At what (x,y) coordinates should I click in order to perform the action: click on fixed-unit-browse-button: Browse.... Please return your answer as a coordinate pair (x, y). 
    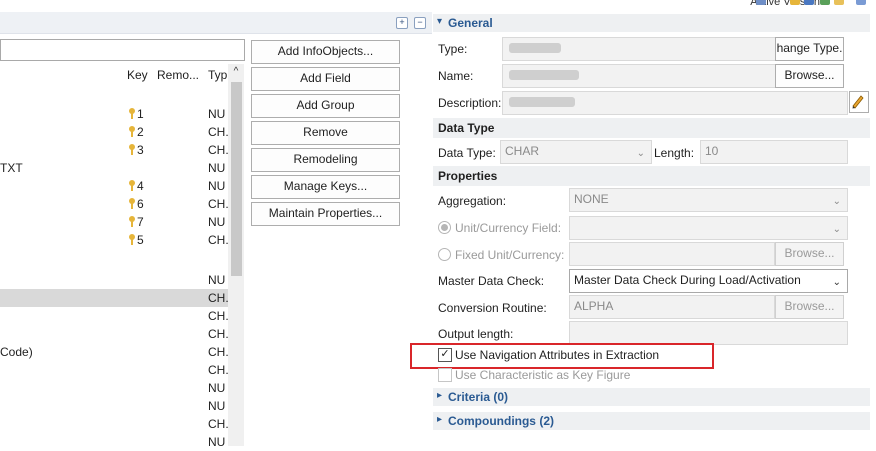
    Looking at the image, I should click on (809, 254).